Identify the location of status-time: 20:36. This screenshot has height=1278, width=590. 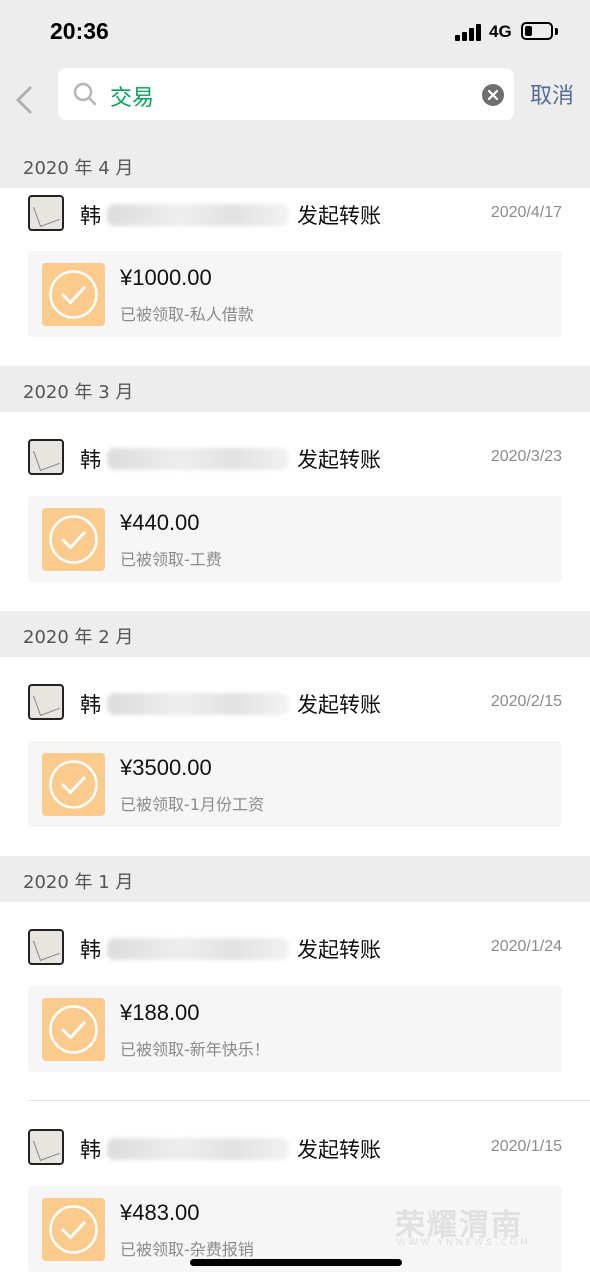
(79, 31).